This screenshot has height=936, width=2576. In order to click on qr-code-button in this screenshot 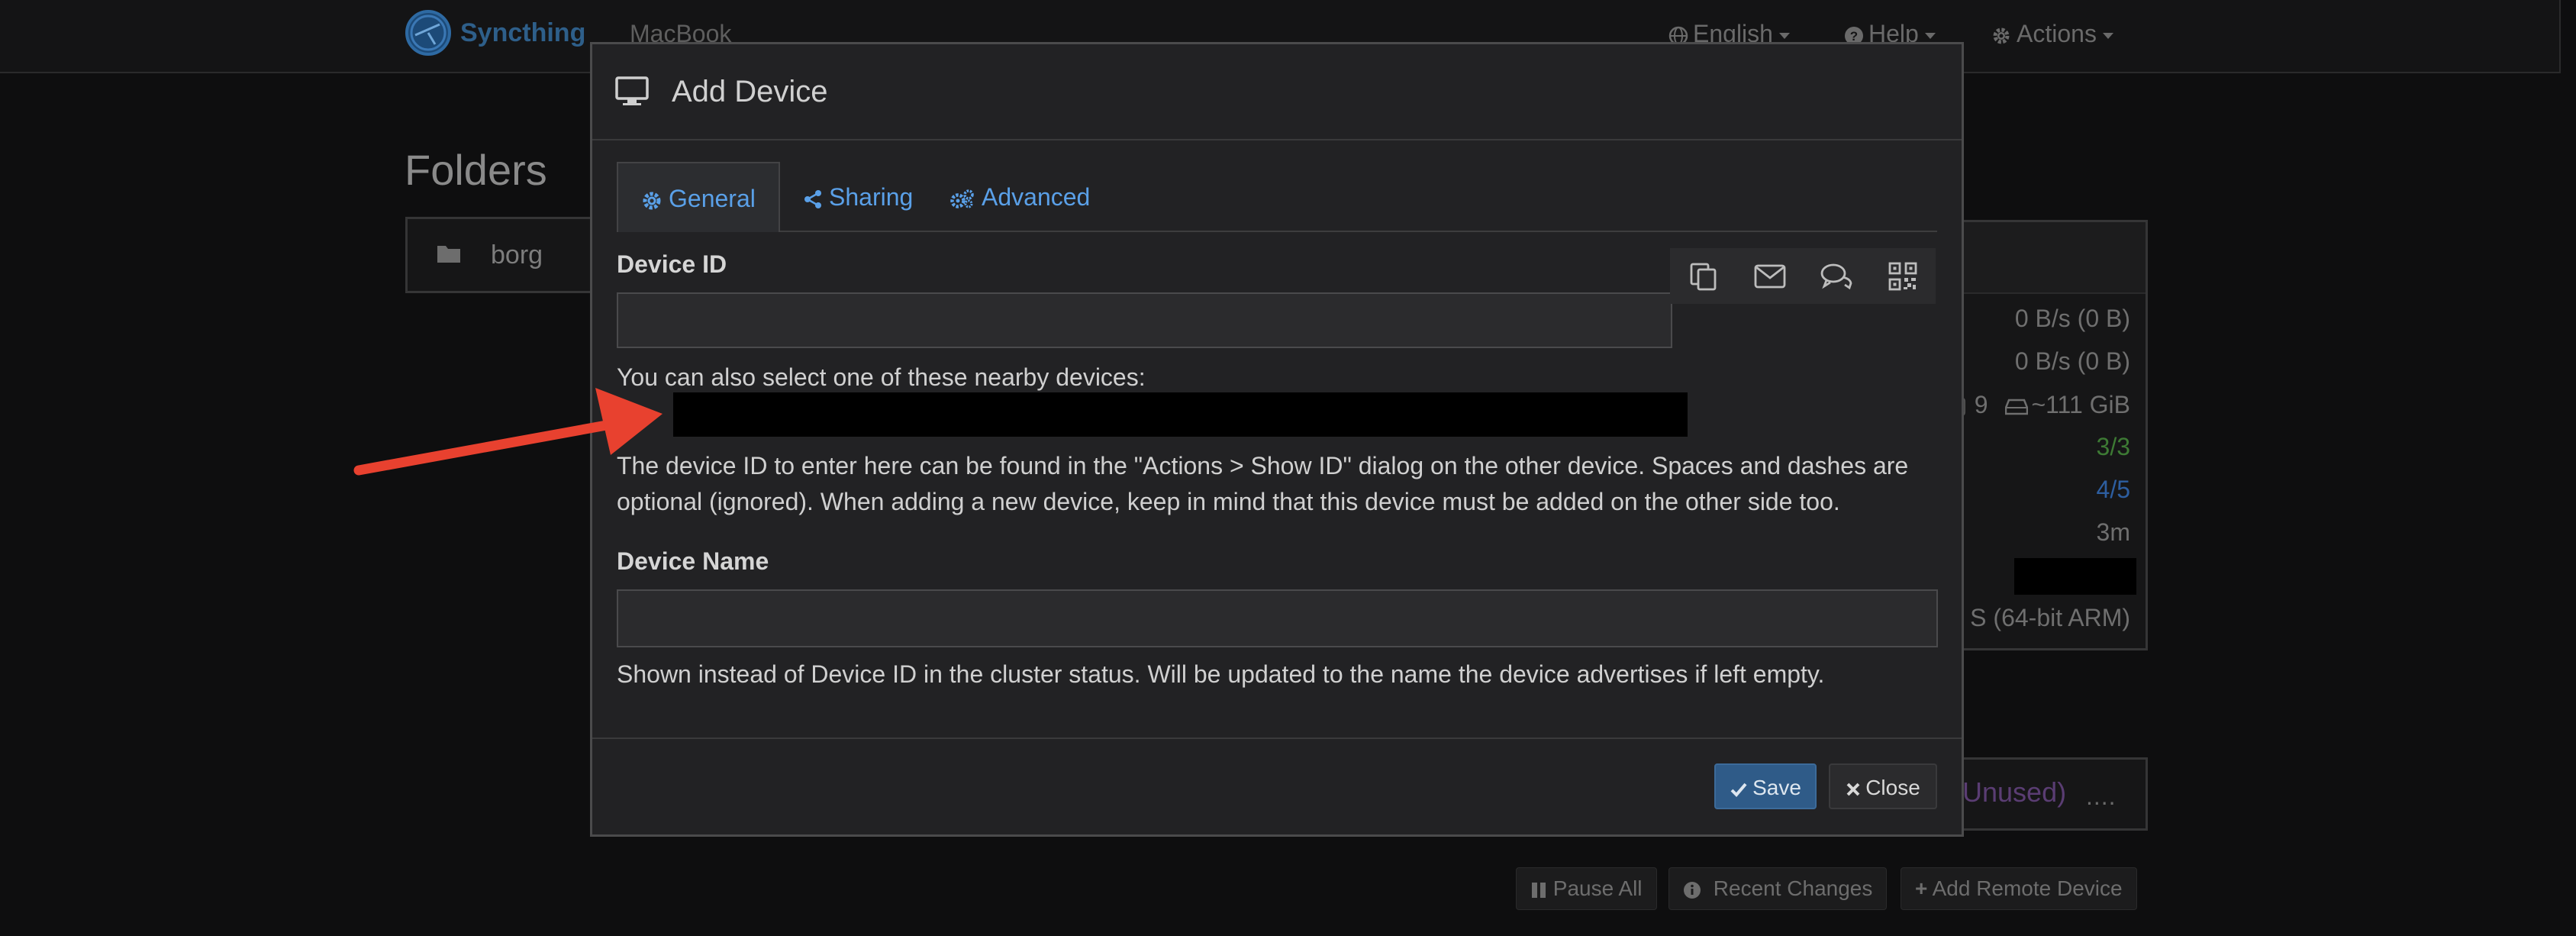, I will do `click(1903, 276)`.